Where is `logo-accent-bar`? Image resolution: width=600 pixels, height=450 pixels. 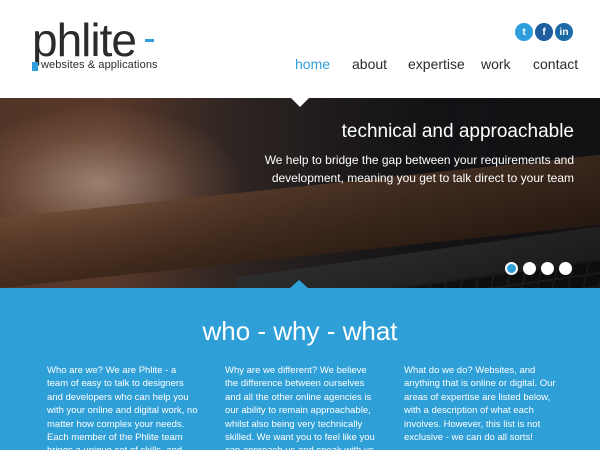
logo-accent-bar is located at coordinates (35, 66).